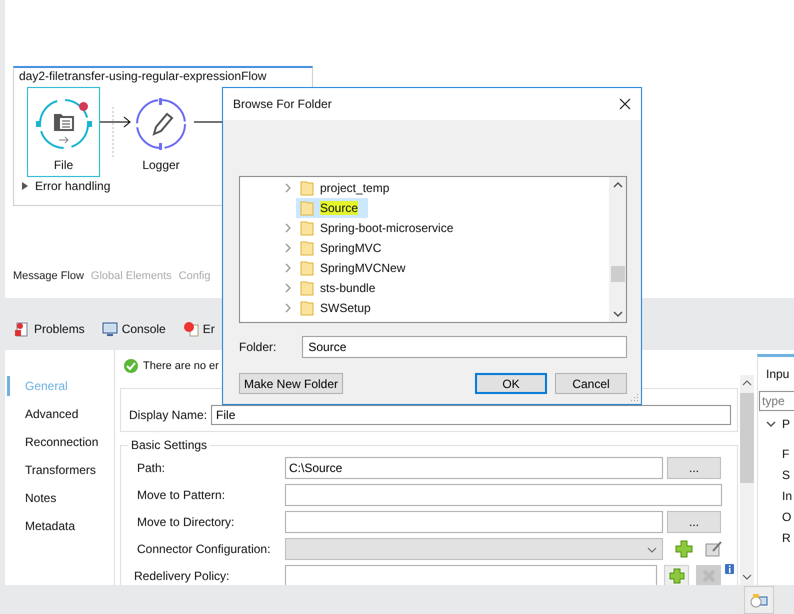  I want to click on view-tab: Er, so click(198, 329).